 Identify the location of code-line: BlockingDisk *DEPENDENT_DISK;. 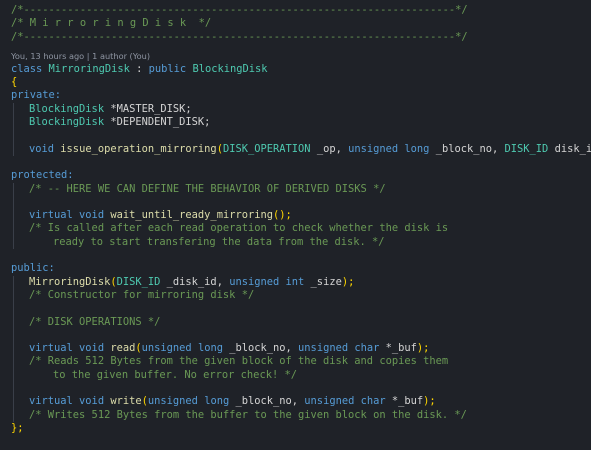
(295, 123).